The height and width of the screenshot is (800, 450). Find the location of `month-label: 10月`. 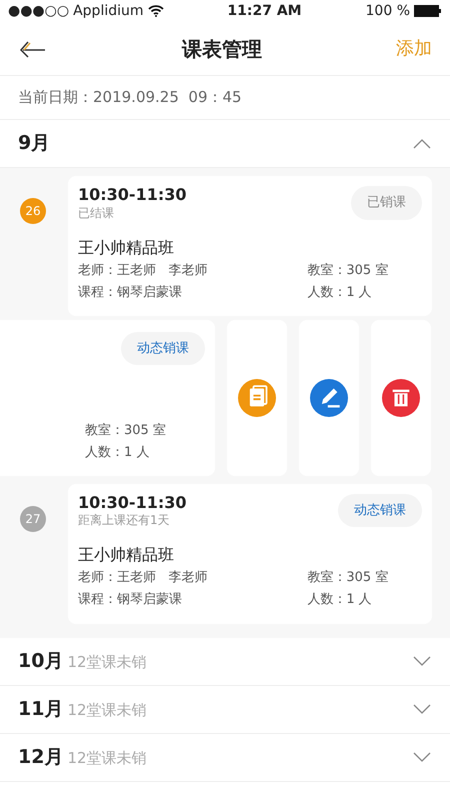

month-label: 10月 is located at coordinates (41, 661).